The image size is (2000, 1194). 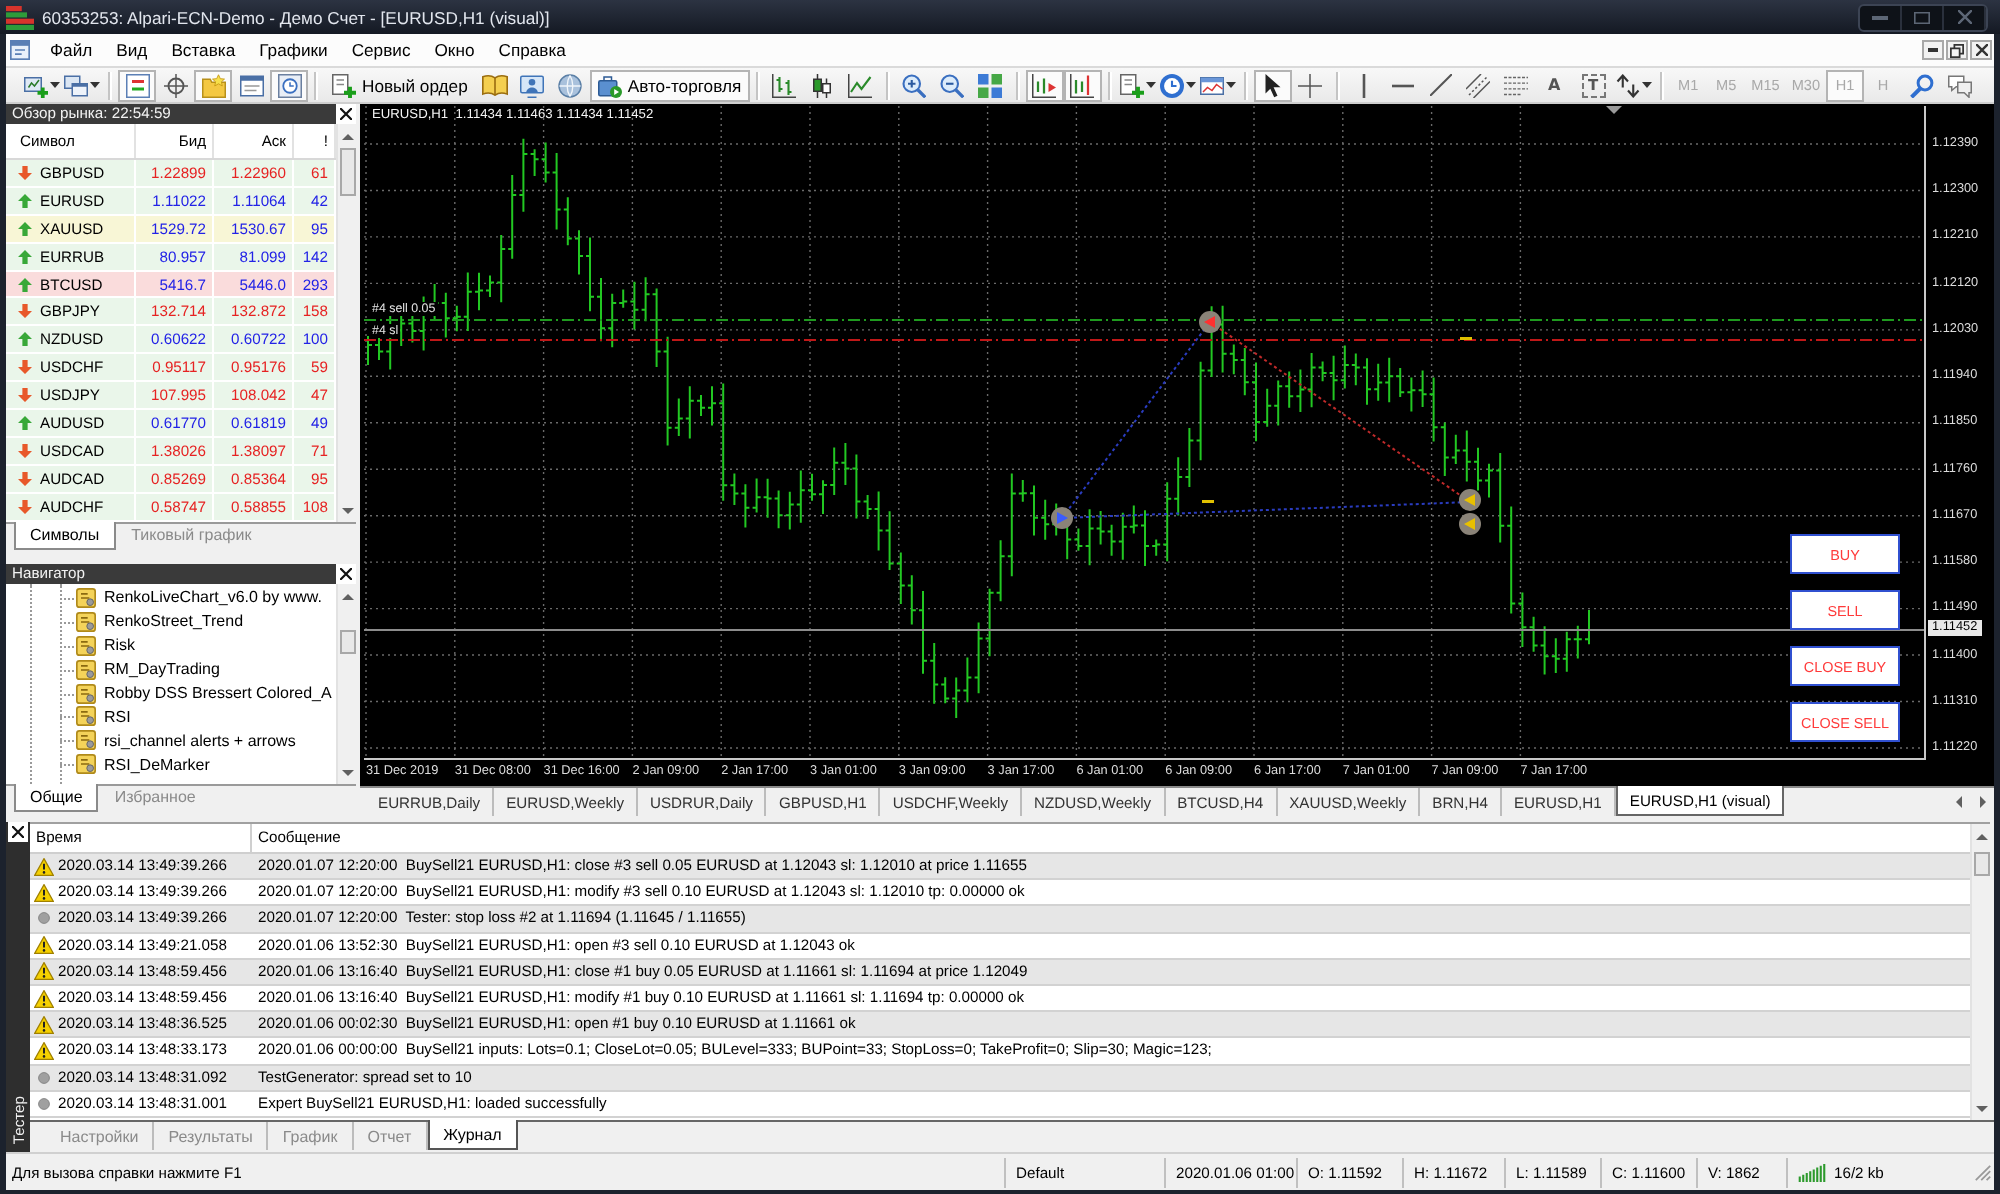 What do you see at coordinates (860, 85) in the screenshot?
I see `line-chart-icon` at bounding box center [860, 85].